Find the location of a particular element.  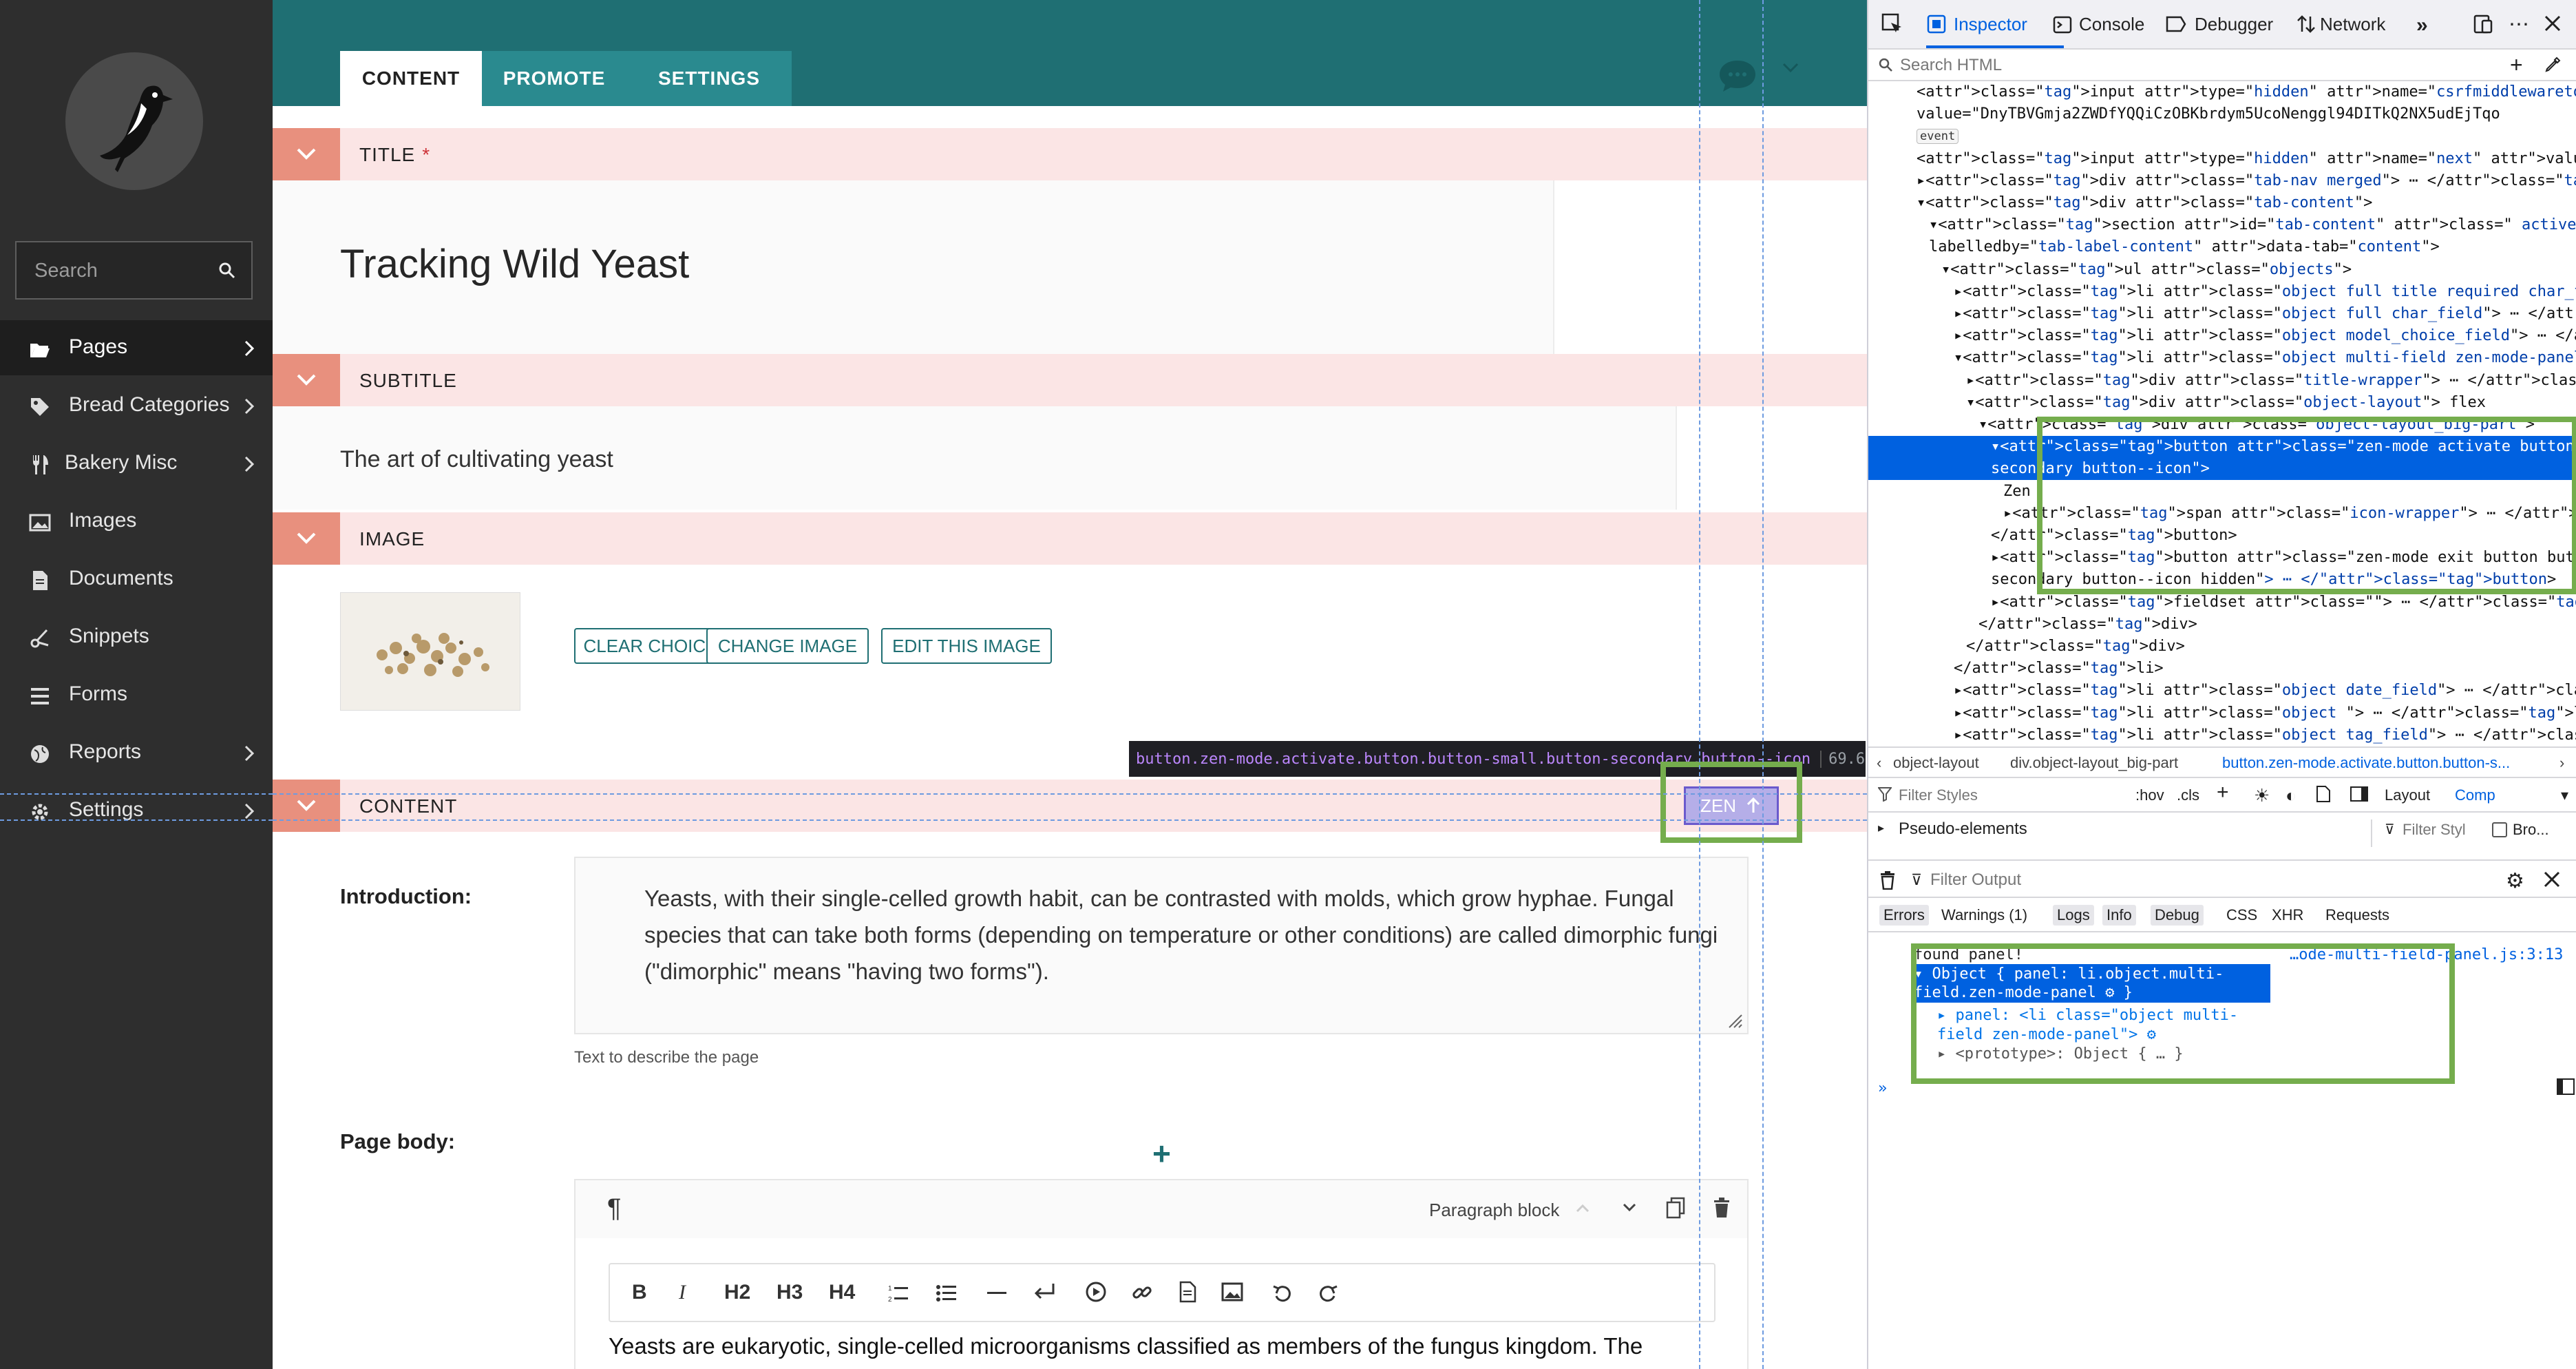

chevron-right-icon: › is located at coordinates (2562, 762).